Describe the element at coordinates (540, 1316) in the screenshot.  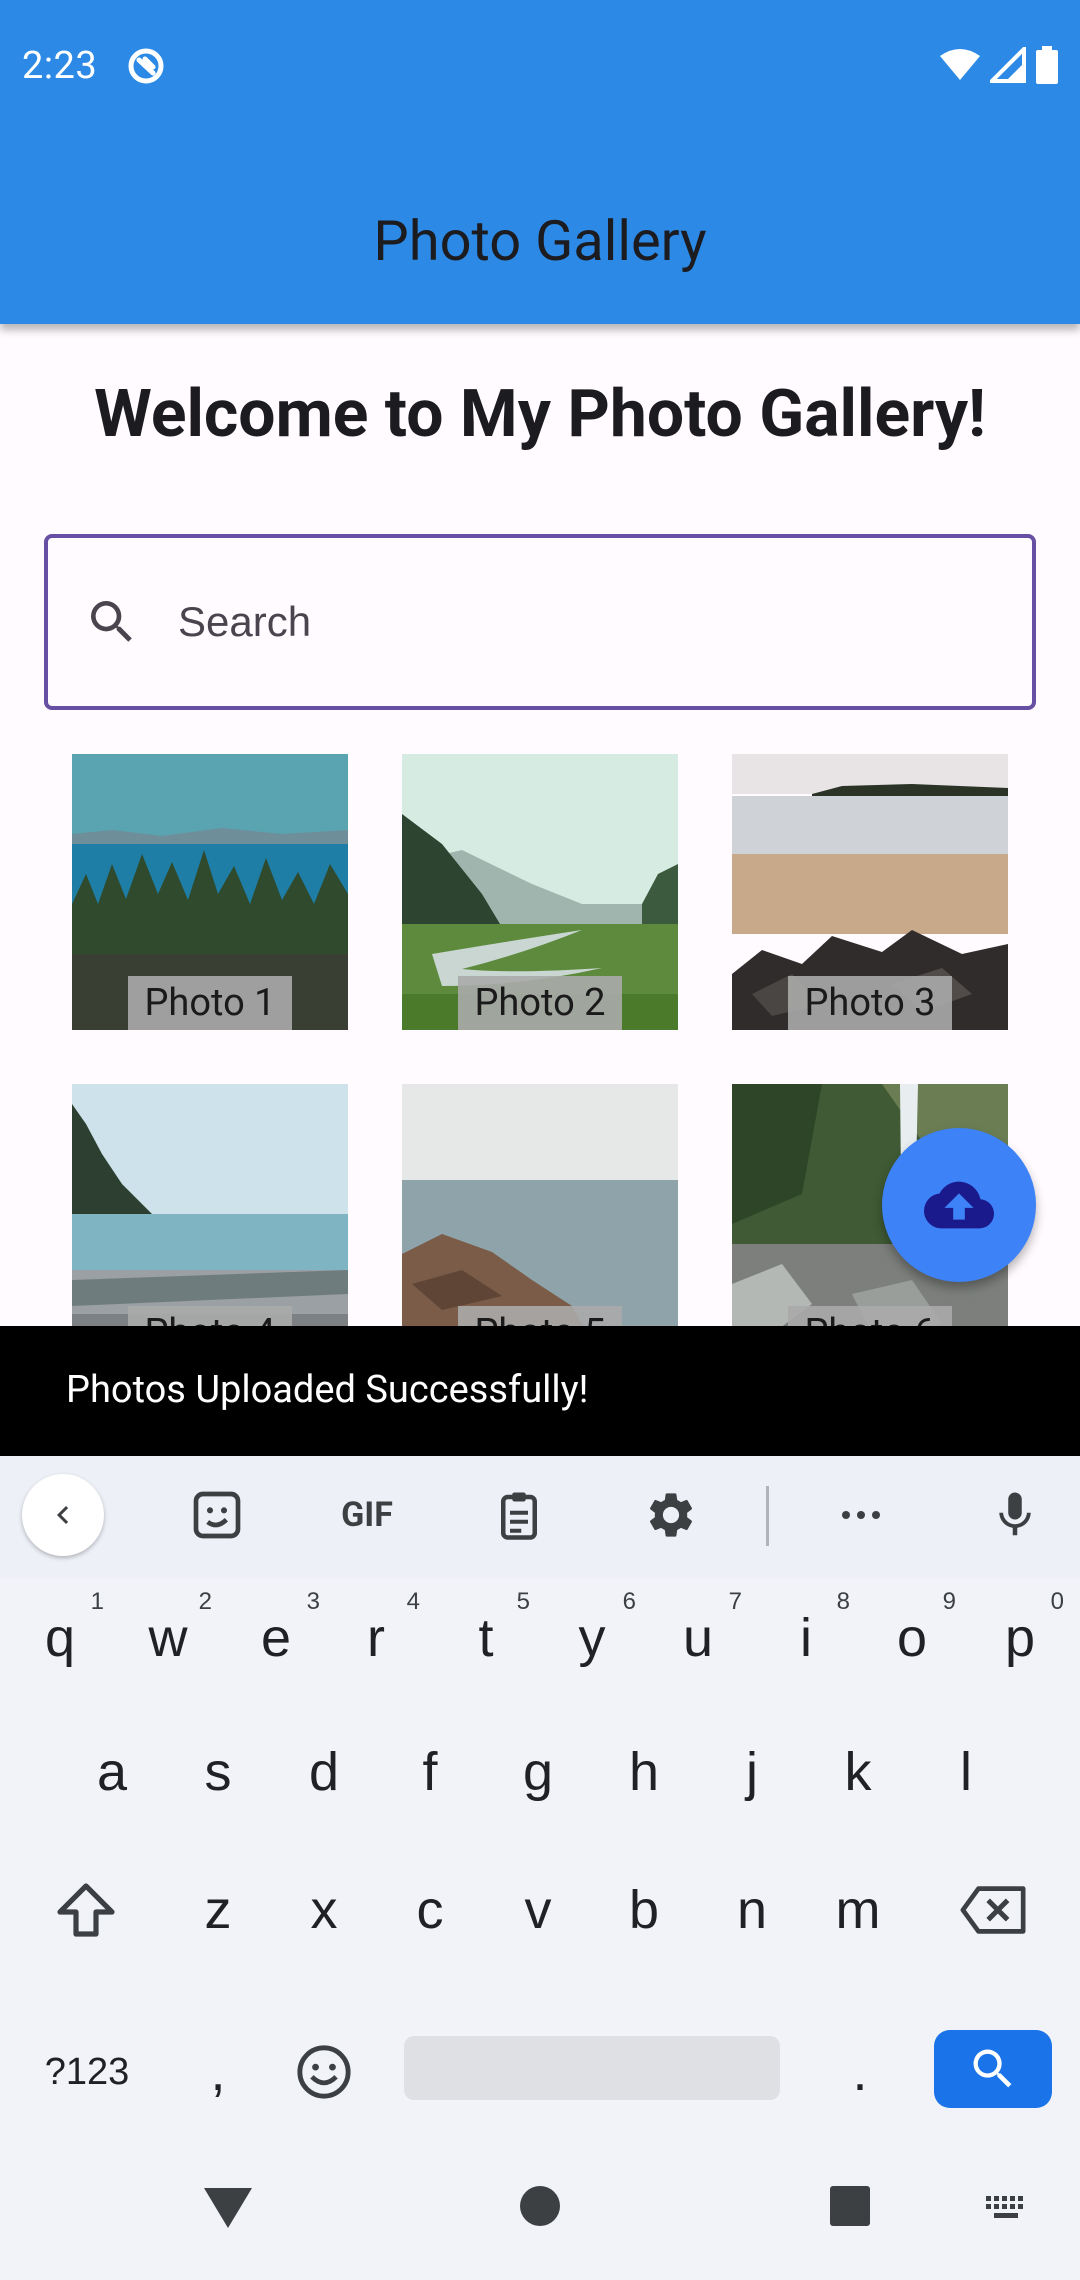
I see `photo-label: Photo 5` at that location.